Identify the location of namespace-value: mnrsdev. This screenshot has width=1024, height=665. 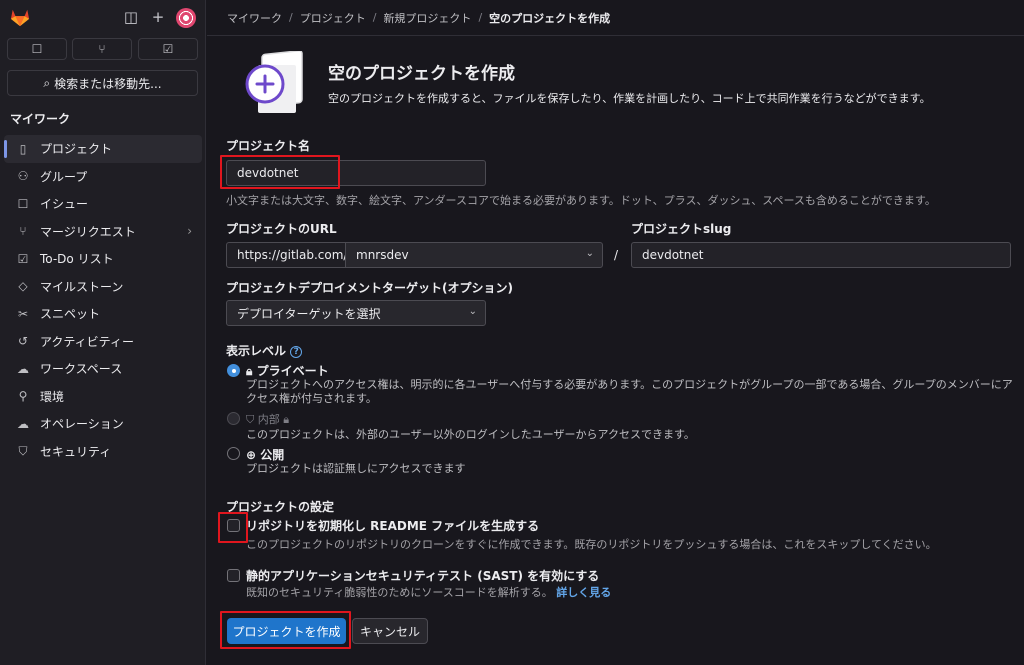
(382, 255).